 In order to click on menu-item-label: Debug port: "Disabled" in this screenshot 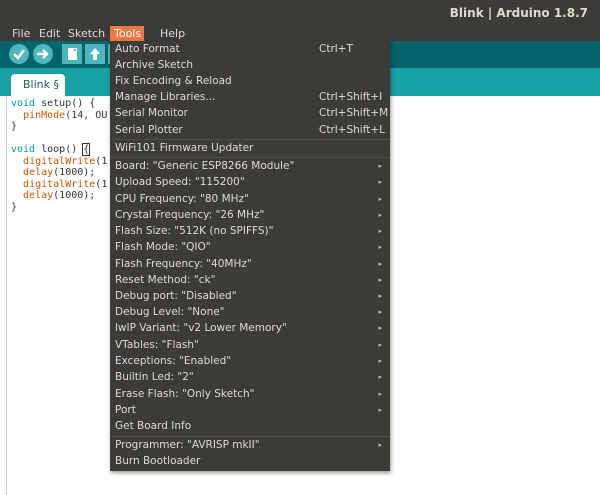, I will do `click(176, 296)`.